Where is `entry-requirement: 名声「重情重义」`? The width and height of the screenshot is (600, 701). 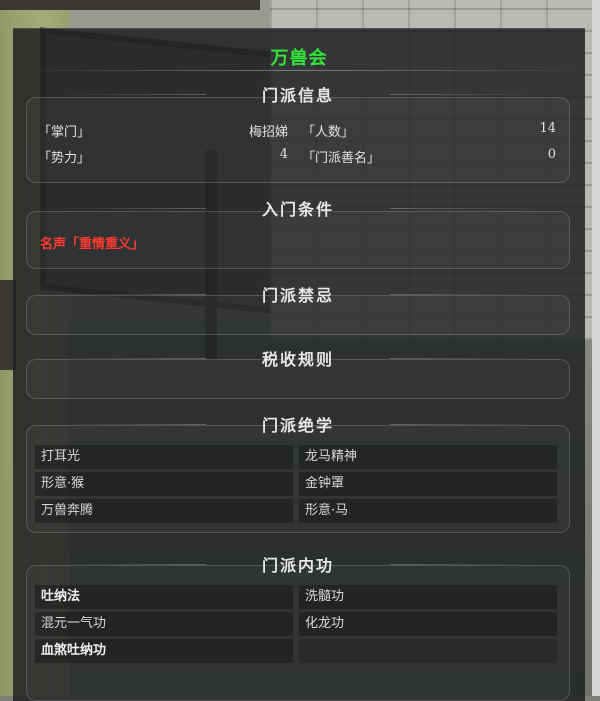
entry-requirement: 名声「重情重义」 is located at coordinates (92, 244).